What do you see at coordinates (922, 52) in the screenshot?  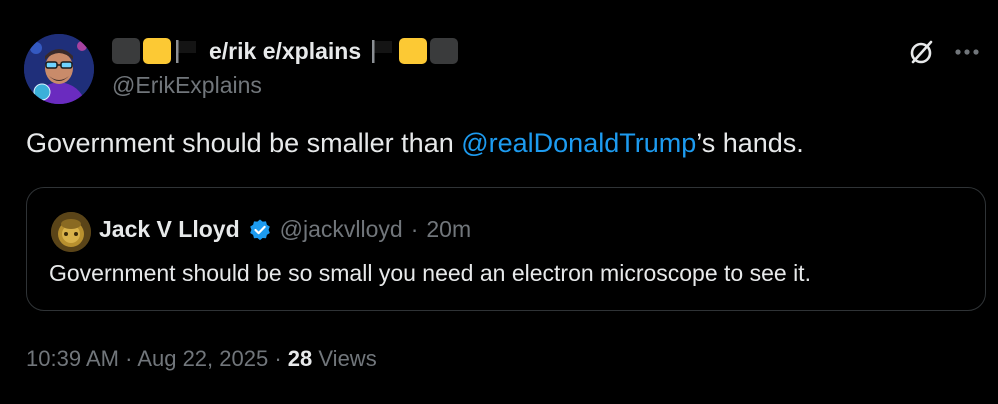 I see `grok-icon` at bounding box center [922, 52].